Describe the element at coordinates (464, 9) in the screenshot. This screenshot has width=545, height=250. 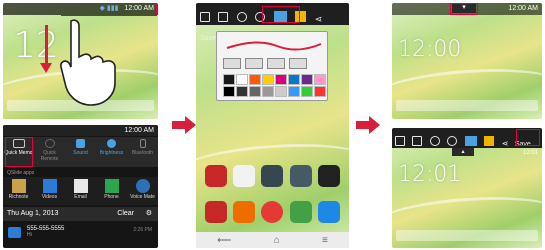
I see `handle-highlight` at that location.